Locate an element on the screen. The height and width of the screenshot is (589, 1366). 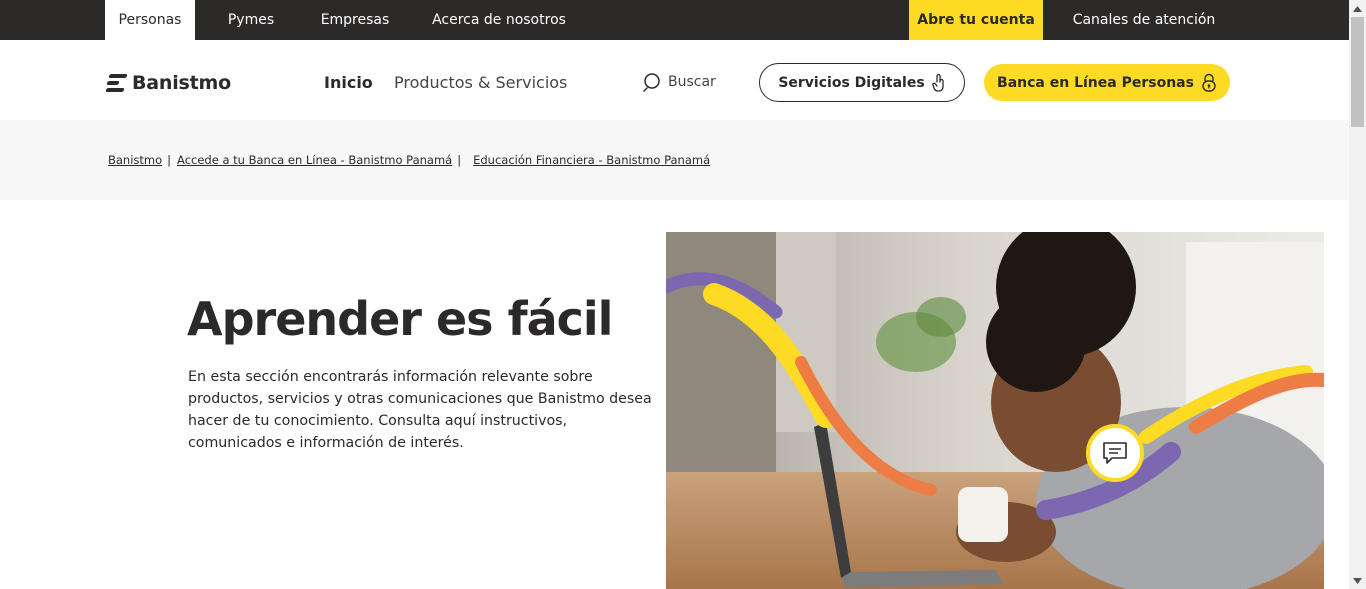
breadcrumb-educacion-financiera: Educación Financiera - Banistmo Panamá is located at coordinates (591, 160).